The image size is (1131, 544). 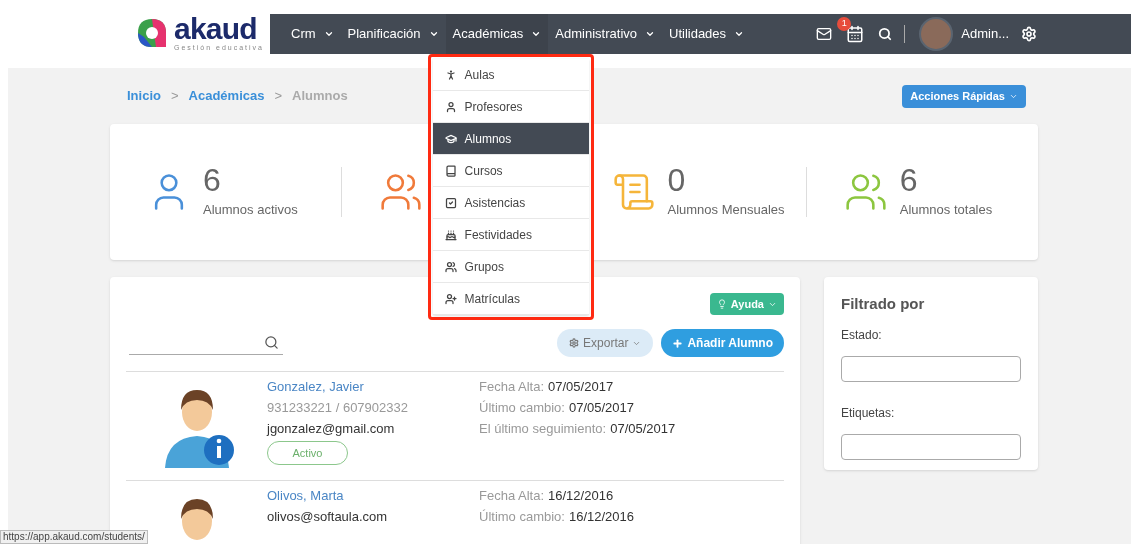 What do you see at coordinates (331, 429) in the screenshot?
I see `student-email: jgonzalez@gmail.com` at bounding box center [331, 429].